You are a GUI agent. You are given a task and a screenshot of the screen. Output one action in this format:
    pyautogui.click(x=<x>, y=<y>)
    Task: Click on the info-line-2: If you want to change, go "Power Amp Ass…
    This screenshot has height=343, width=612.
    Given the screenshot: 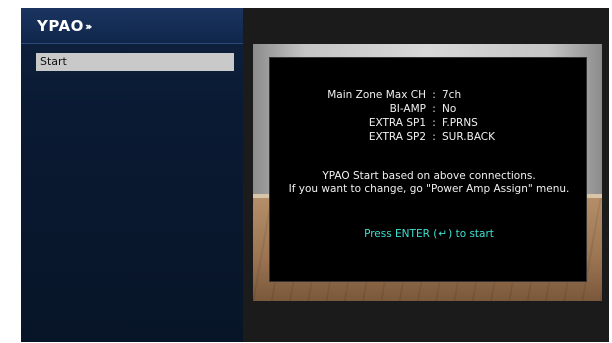 What is the action you would take?
    pyautogui.click(x=429, y=189)
    